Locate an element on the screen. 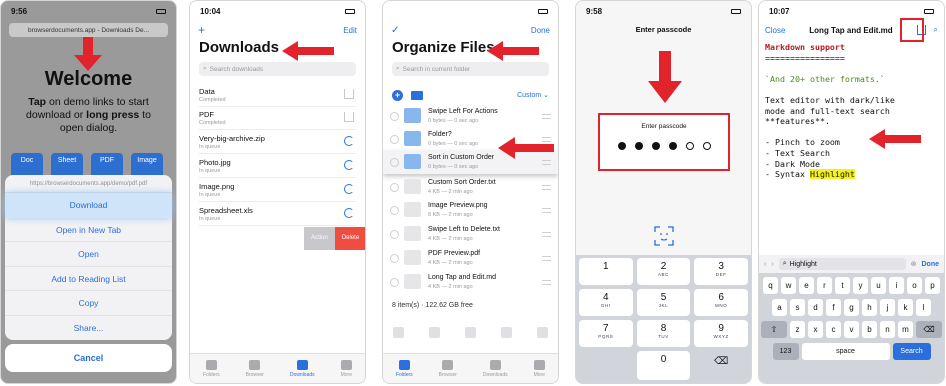 This screenshot has width=946, height=386. key: v is located at coordinates (851, 329).